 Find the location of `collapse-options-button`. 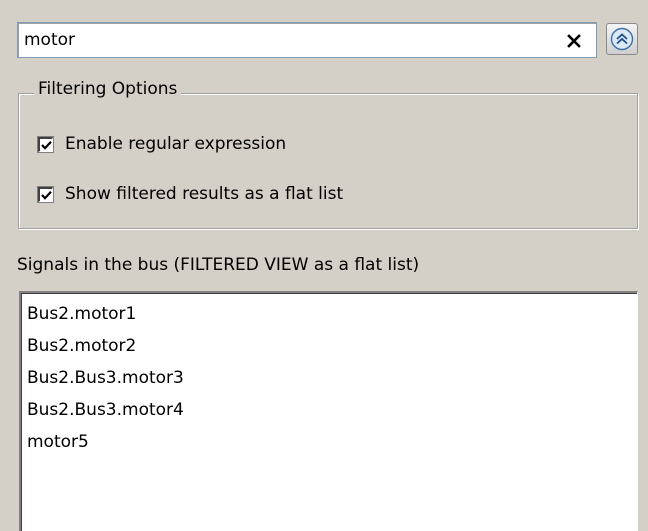

collapse-options-button is located at coordinates (622, 39).